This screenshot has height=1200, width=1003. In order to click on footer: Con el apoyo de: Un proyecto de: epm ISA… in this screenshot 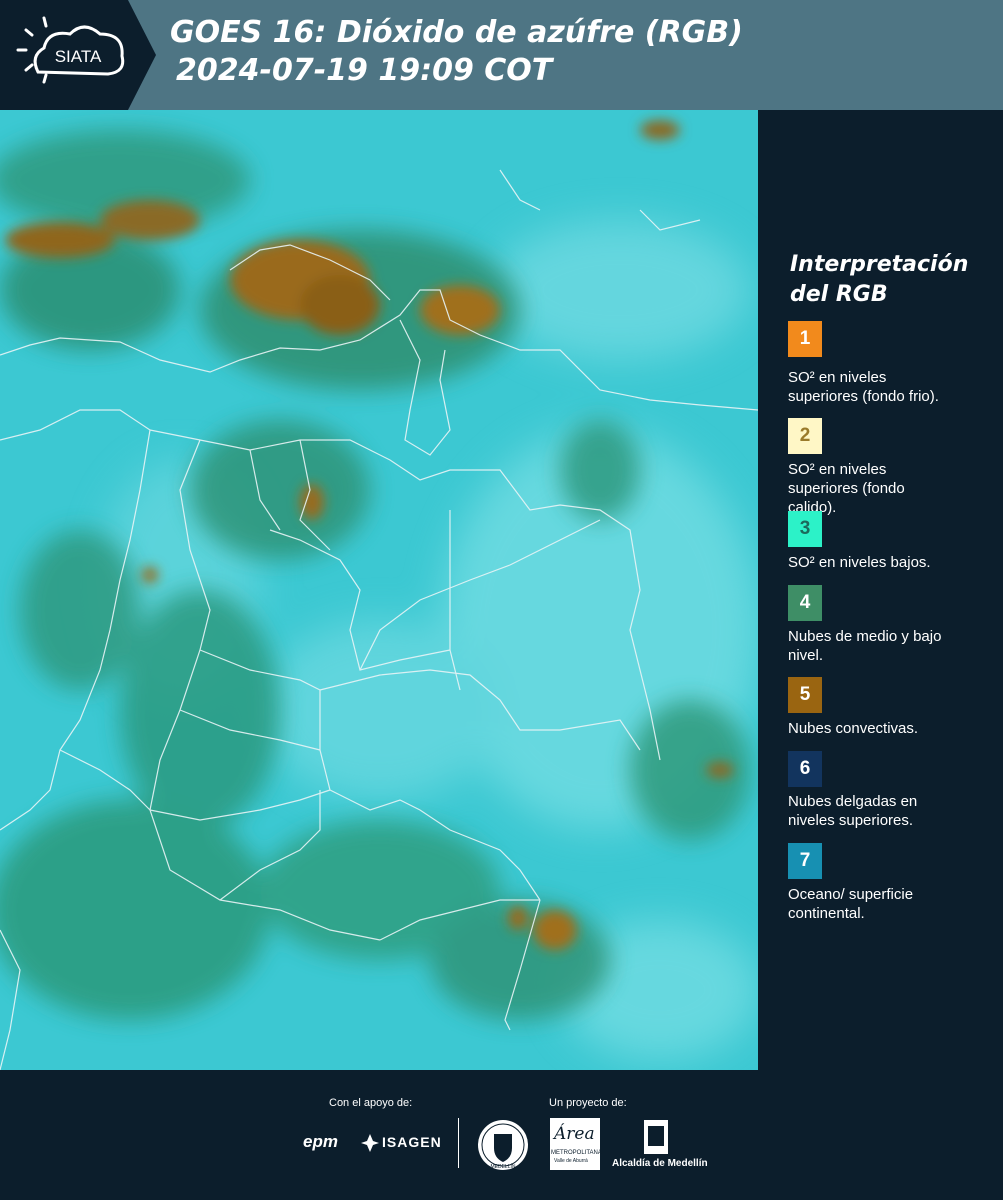, I will do `click(501, 1135)`.